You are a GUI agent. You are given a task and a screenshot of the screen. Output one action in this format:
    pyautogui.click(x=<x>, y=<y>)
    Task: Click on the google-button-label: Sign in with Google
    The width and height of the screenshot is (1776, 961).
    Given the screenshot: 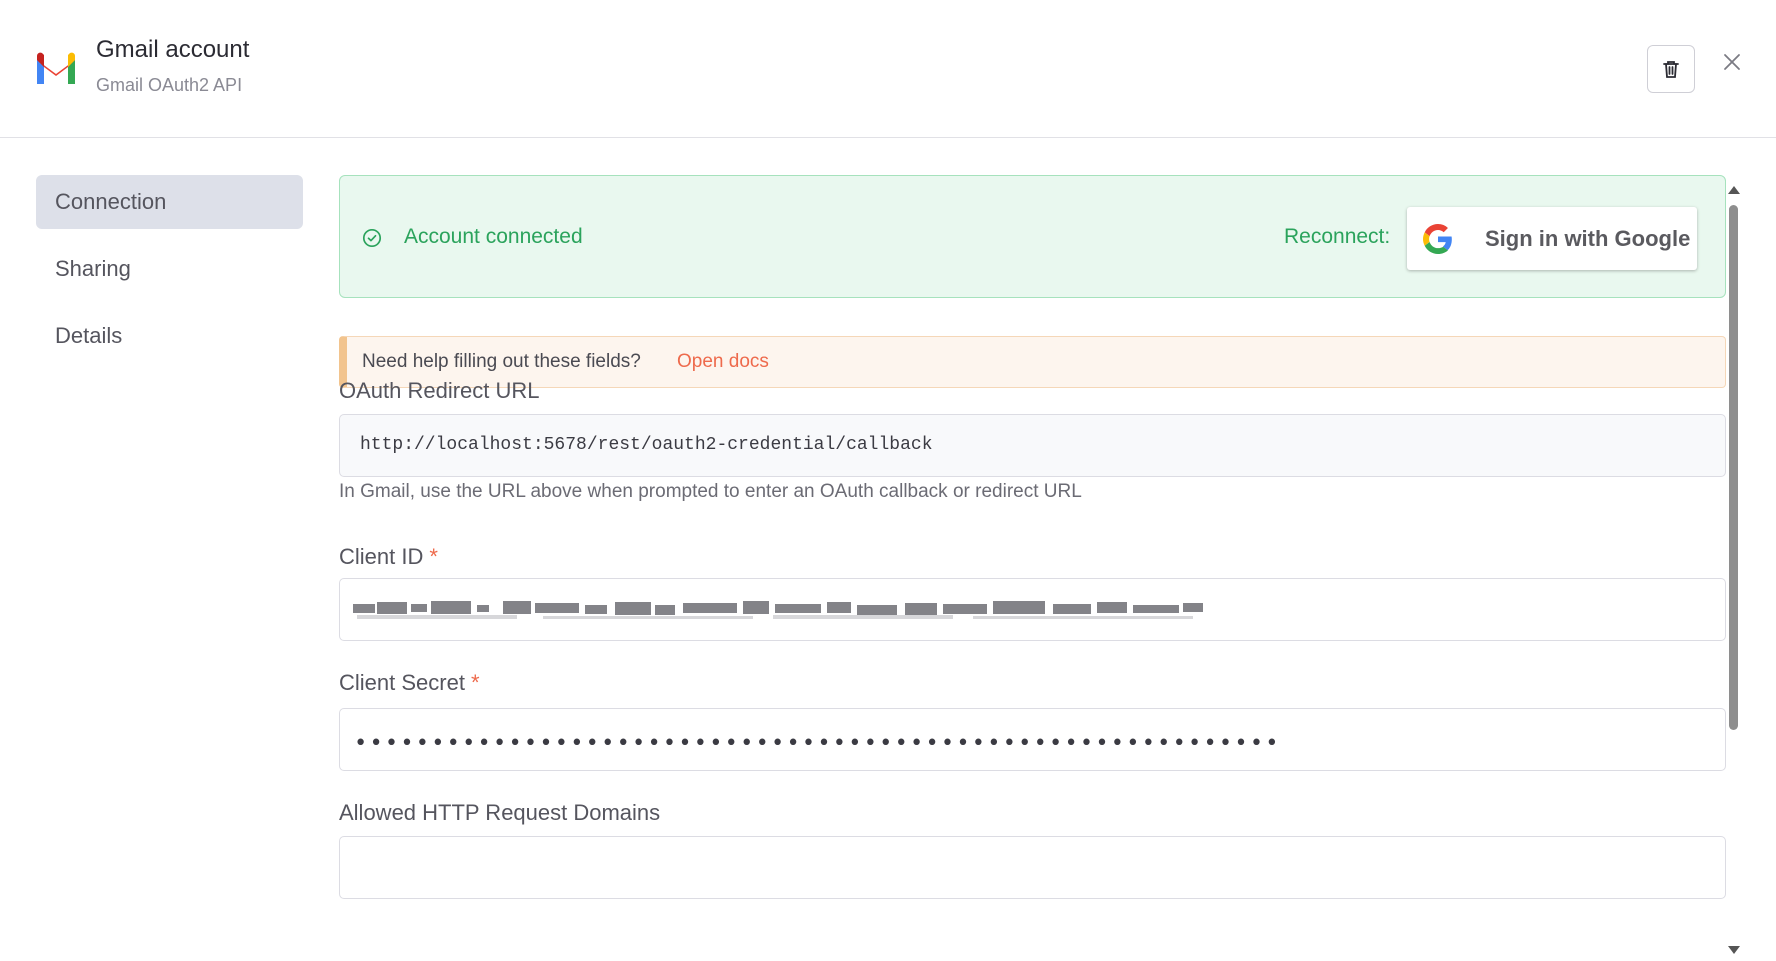 What is the action you would take?
    pyautogui.click(x=1588, y=238)
    